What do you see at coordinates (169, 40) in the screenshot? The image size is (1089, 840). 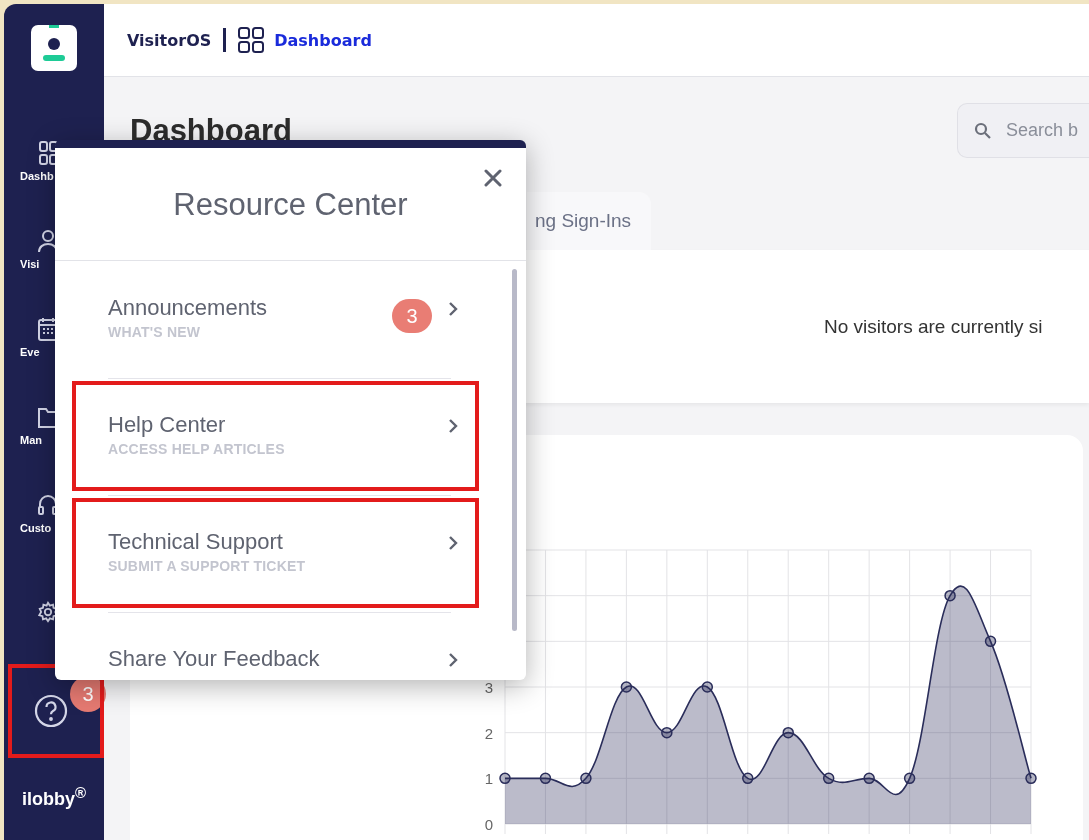 I see `app-name: VisitorOS` at bounding box center [169, 40].